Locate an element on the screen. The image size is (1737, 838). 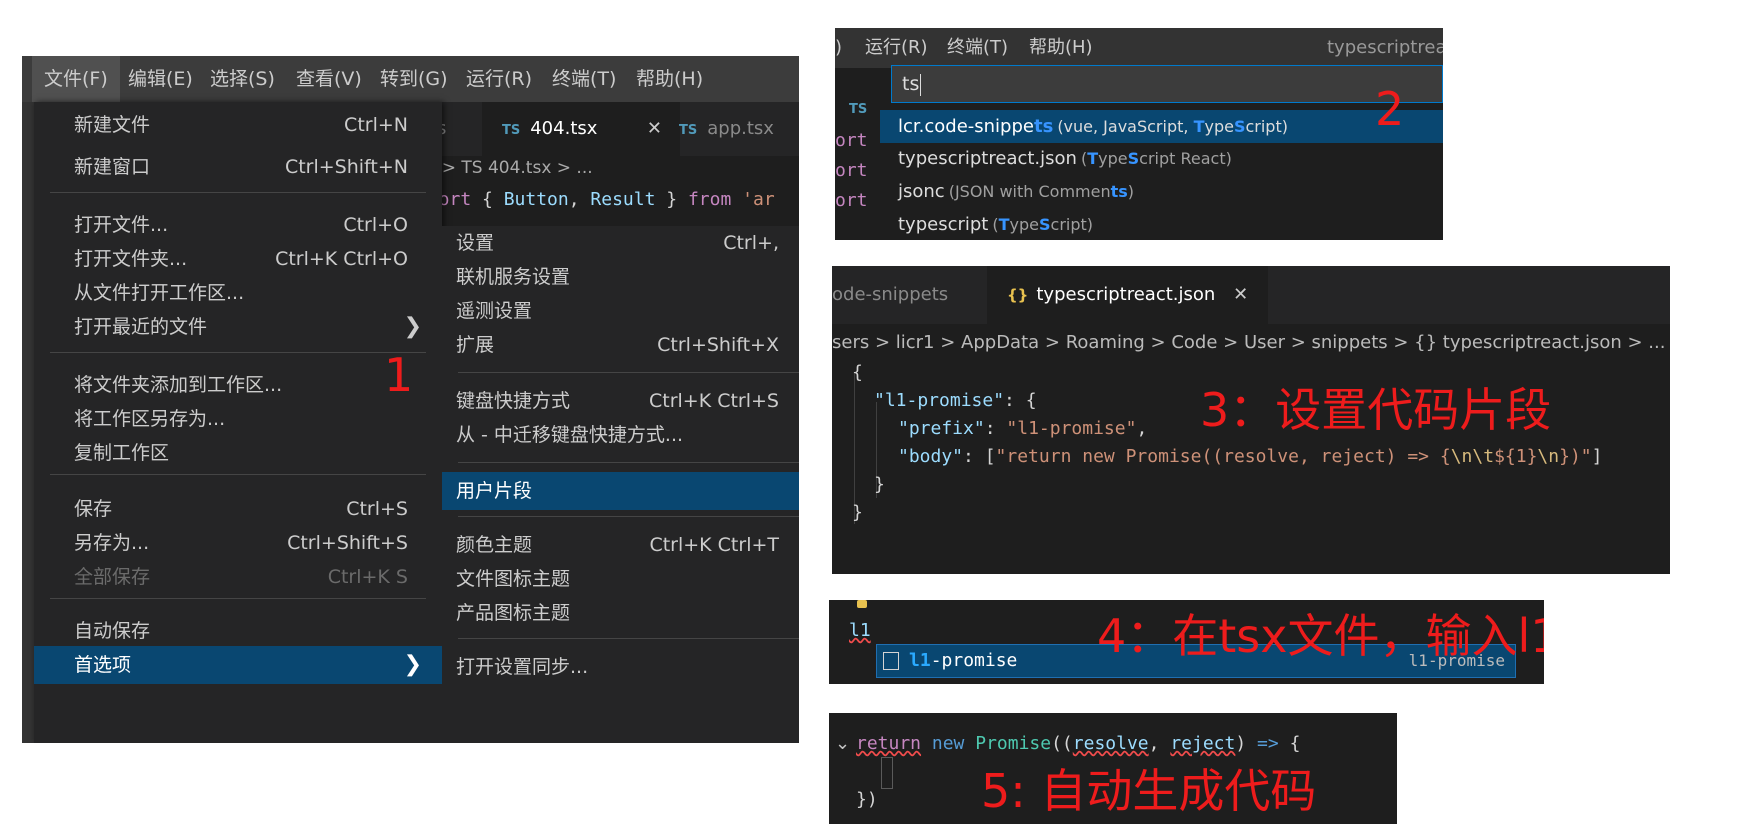
file-menu-item: 复制工作区 is located at coordinates (238, 453).